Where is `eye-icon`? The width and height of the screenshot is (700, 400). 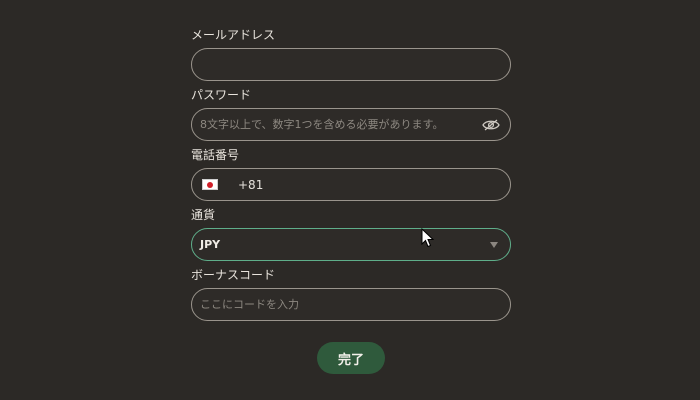
eye-icon is located at coordinates (491, 125).